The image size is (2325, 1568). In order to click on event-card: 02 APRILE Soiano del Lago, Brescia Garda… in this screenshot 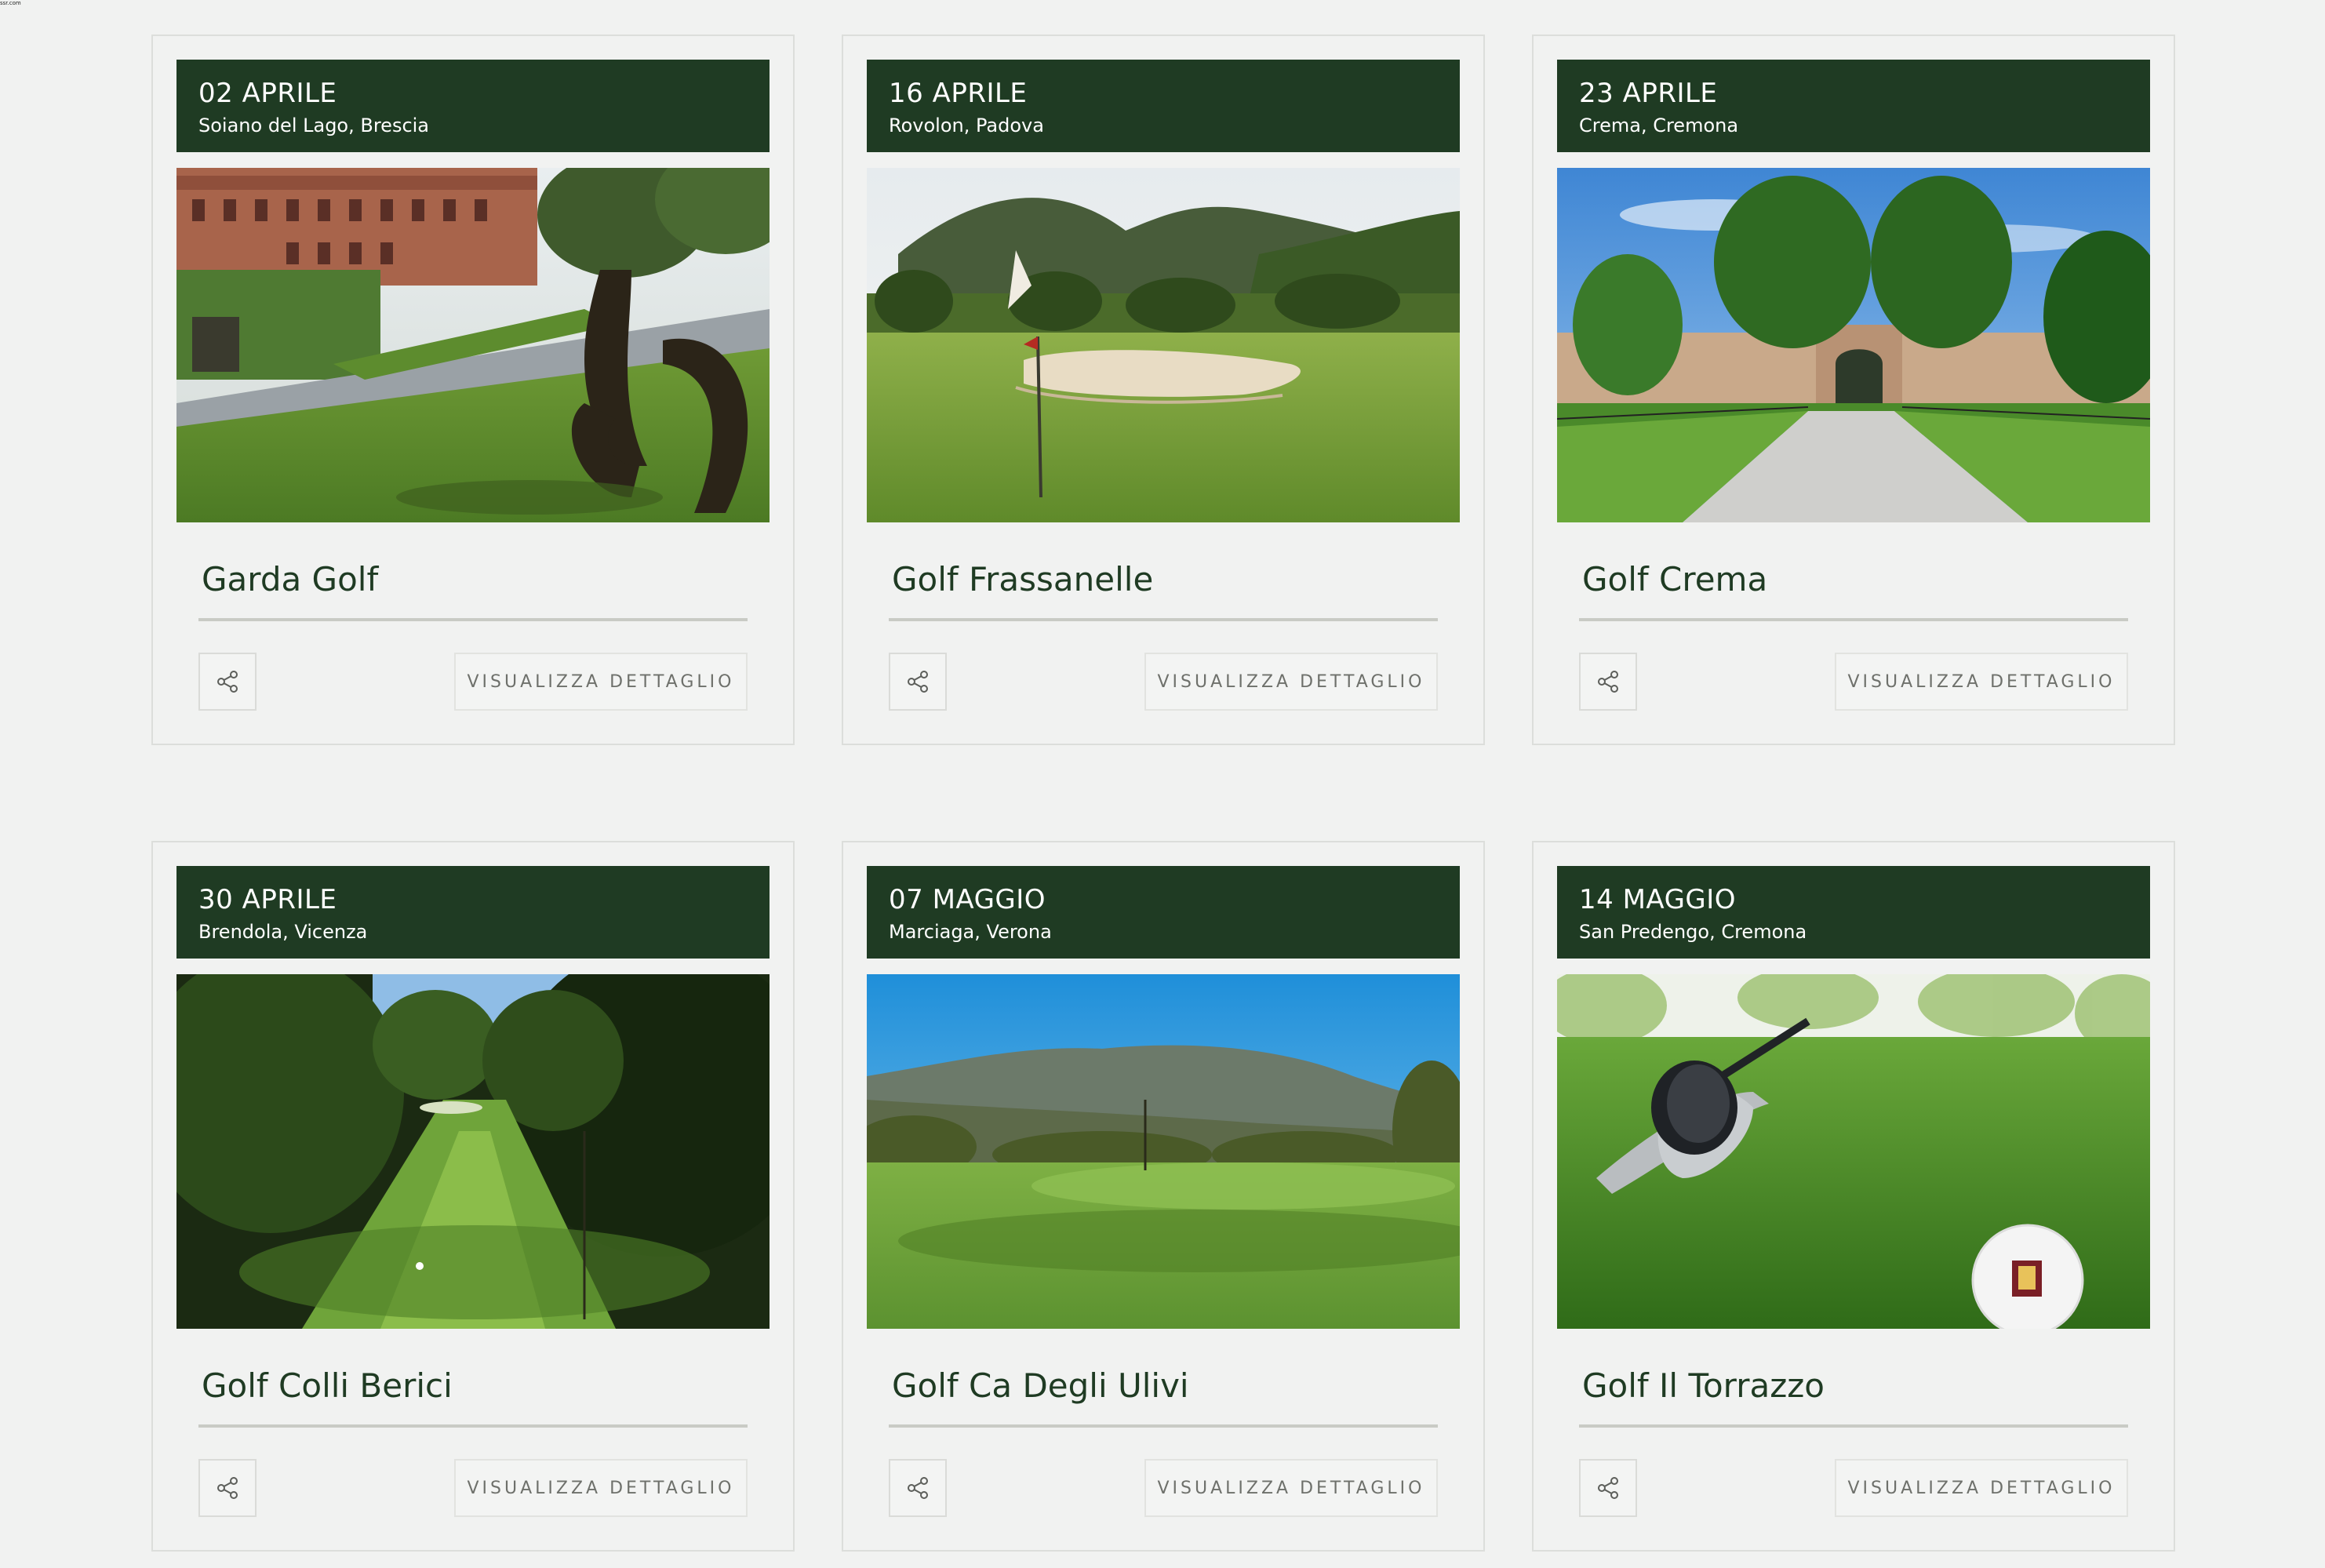, I will do `click(473, 390)`.